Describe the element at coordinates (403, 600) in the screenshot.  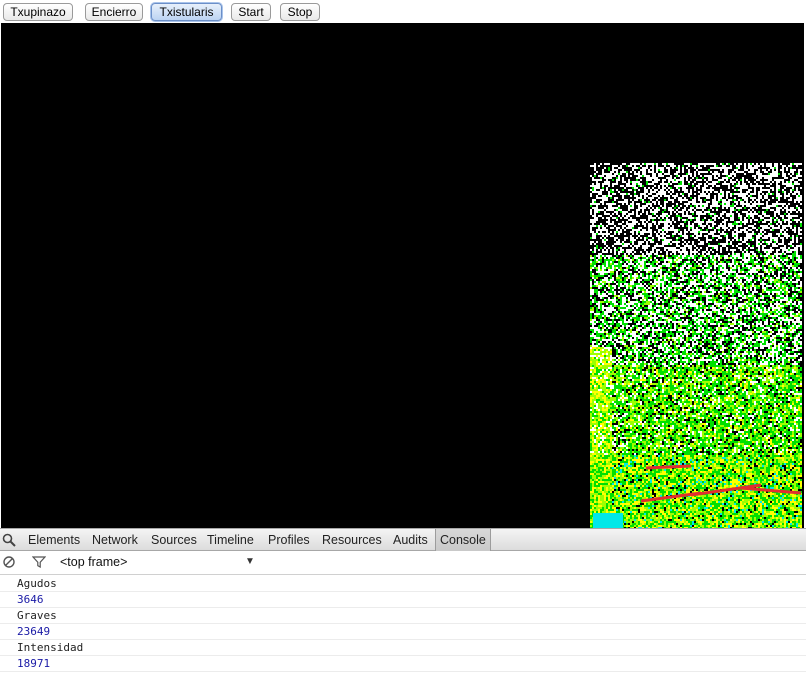
I see `console-message-value: 3646` at that location.